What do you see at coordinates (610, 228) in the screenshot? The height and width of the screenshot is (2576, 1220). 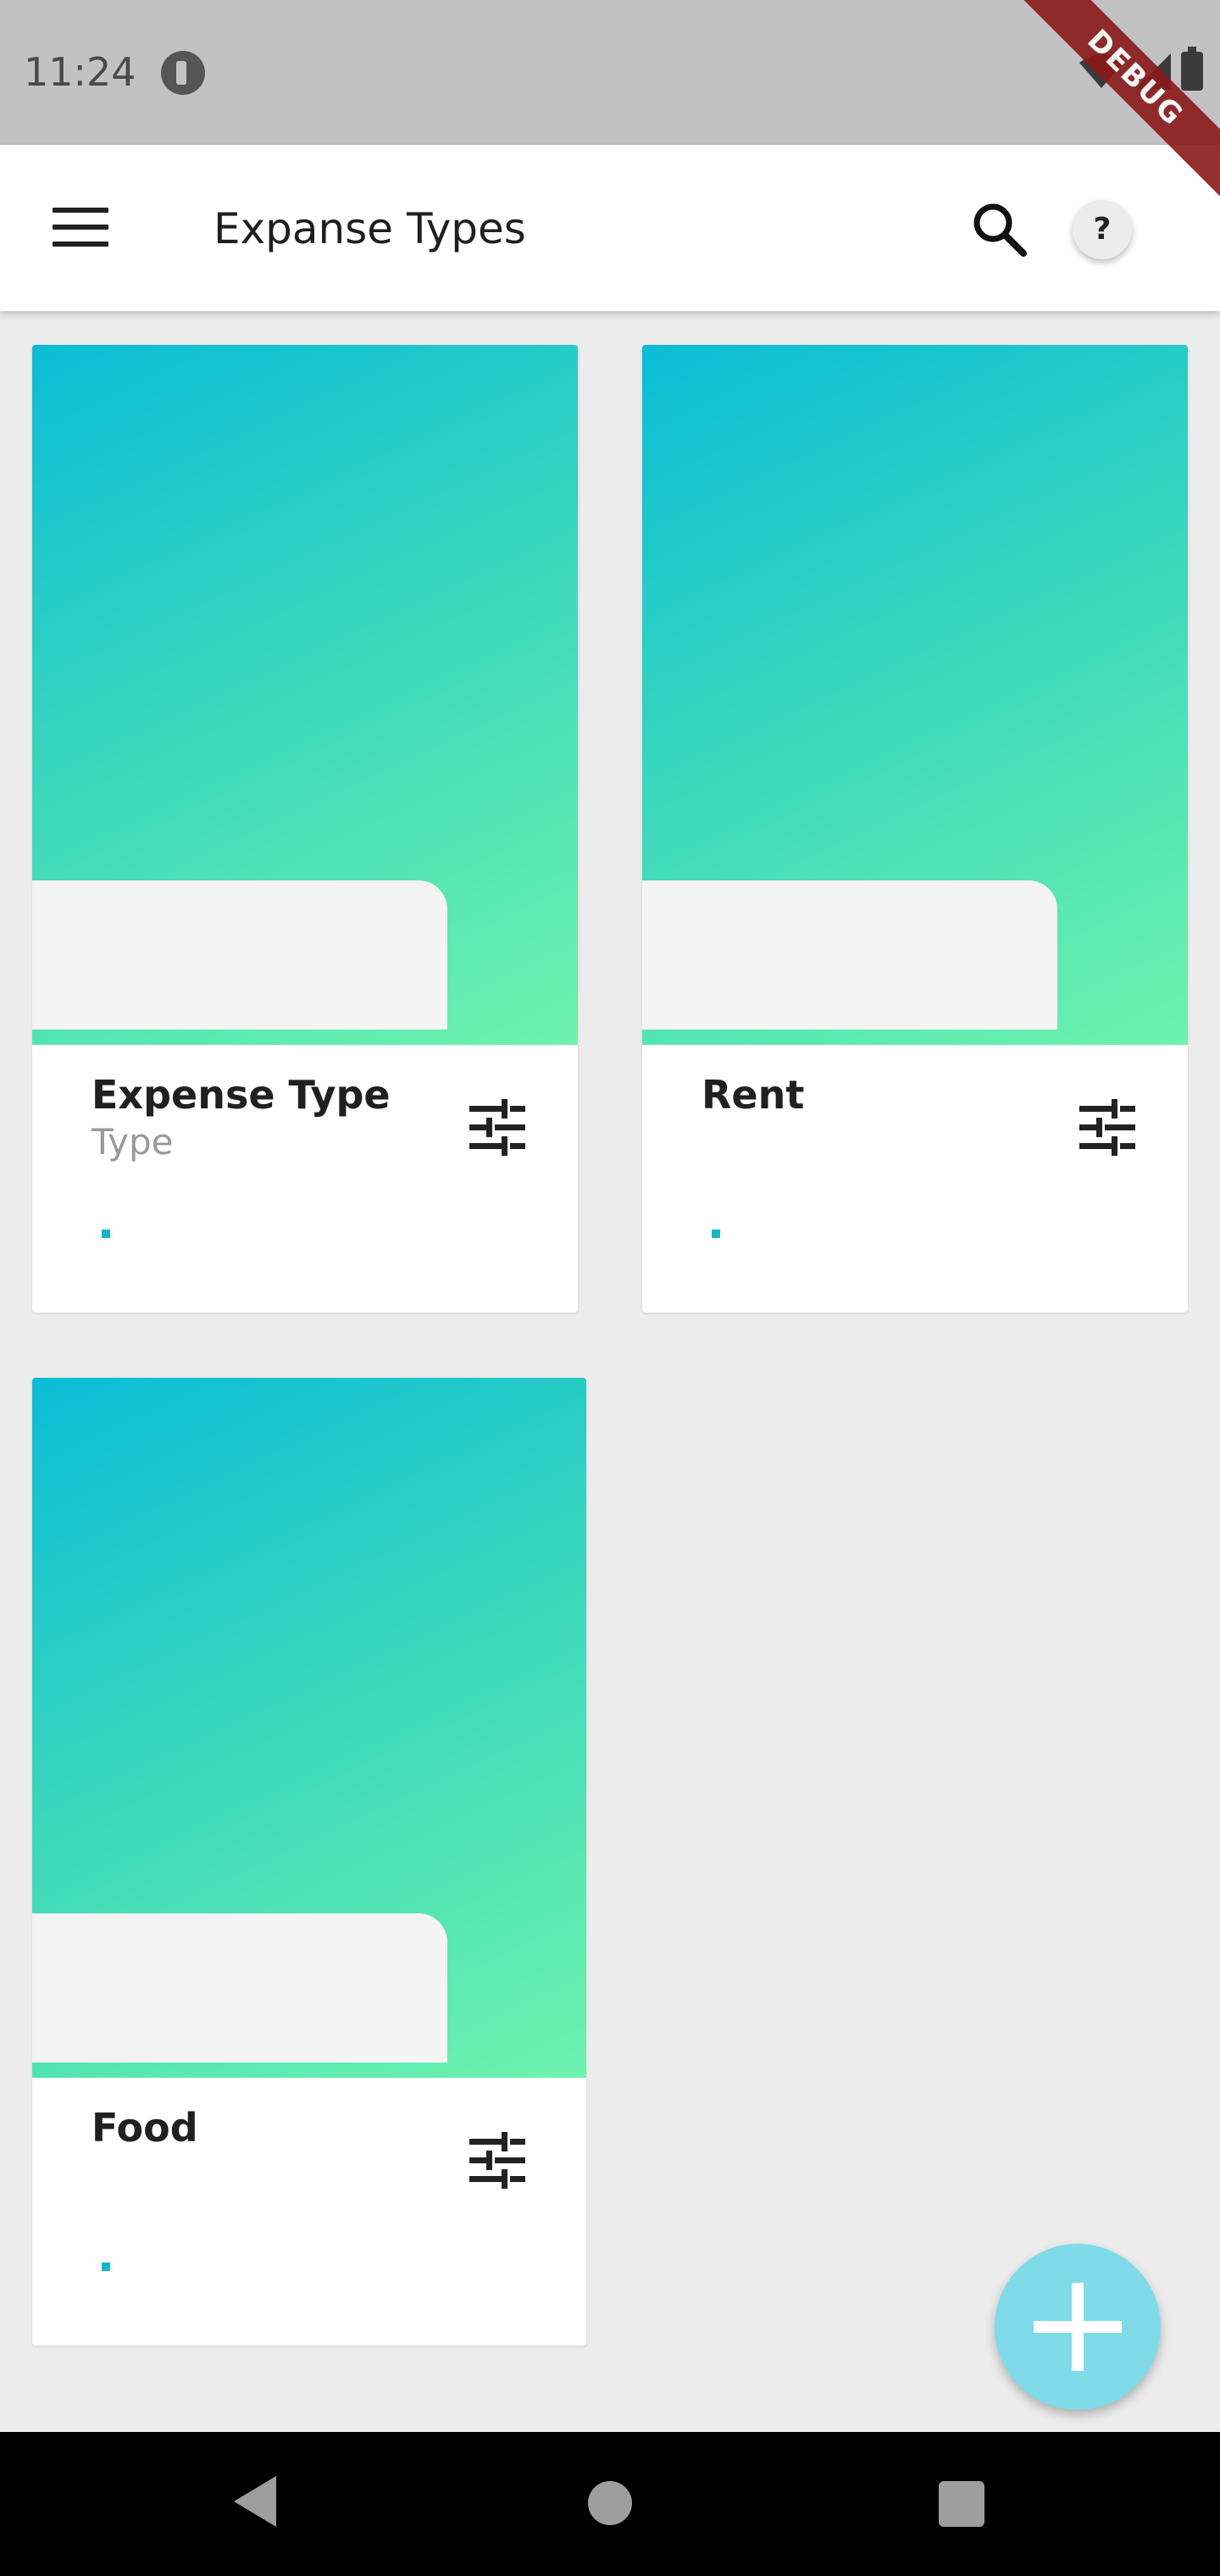 I see `app-bar: Expanse Types` at bounding box center [610, 228].